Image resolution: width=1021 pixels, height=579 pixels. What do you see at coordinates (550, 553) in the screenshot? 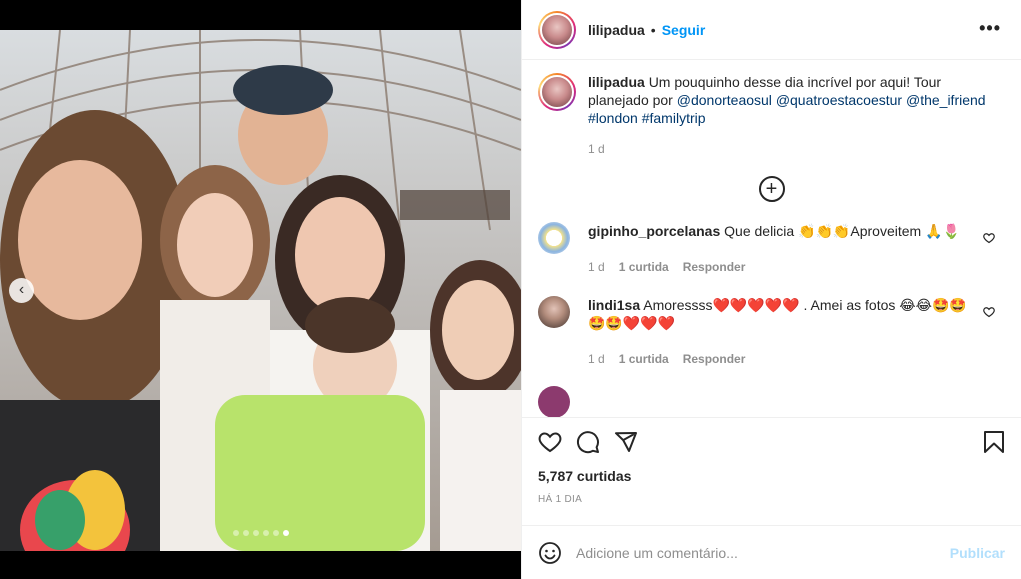
I see `smiley-icon` at bounding box center [550, 553].